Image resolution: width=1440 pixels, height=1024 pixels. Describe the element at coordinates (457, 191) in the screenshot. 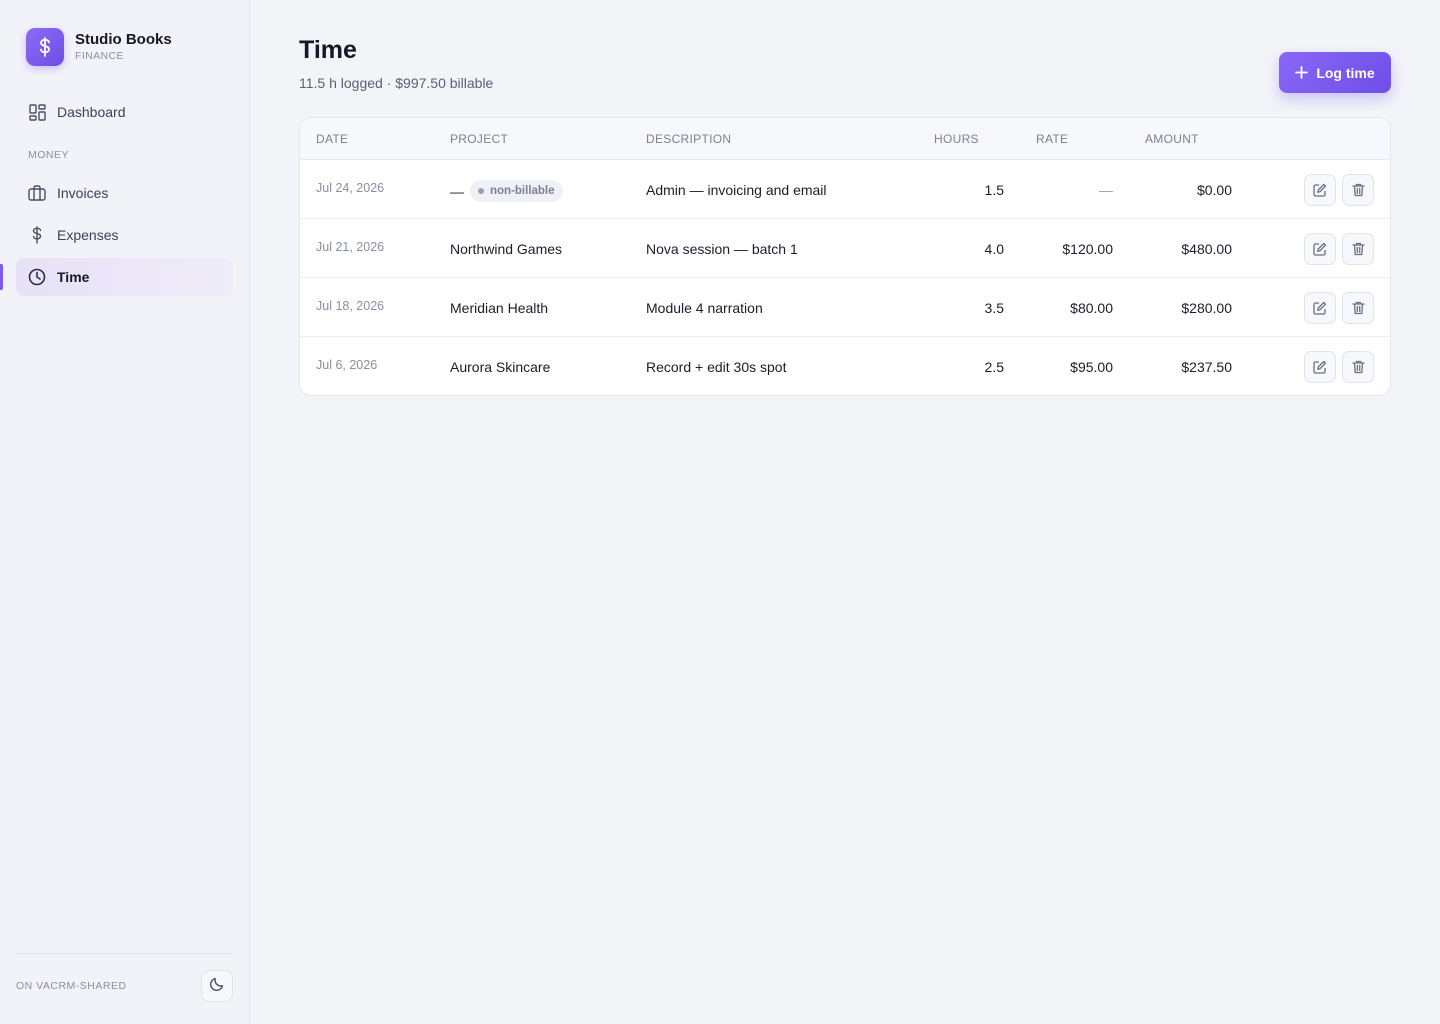

I see `project-name: —` at that location.